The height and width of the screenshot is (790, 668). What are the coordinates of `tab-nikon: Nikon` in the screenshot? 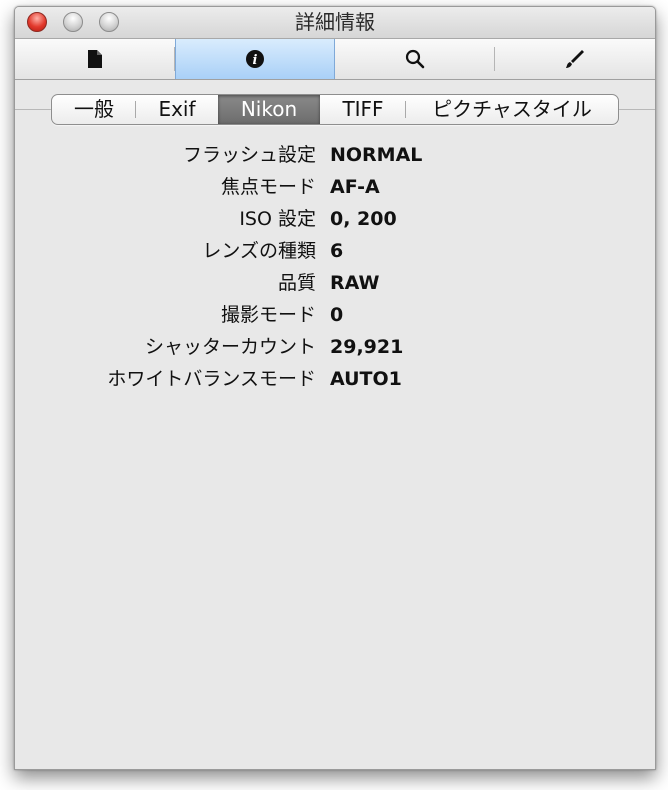 It's located at (269, 109).